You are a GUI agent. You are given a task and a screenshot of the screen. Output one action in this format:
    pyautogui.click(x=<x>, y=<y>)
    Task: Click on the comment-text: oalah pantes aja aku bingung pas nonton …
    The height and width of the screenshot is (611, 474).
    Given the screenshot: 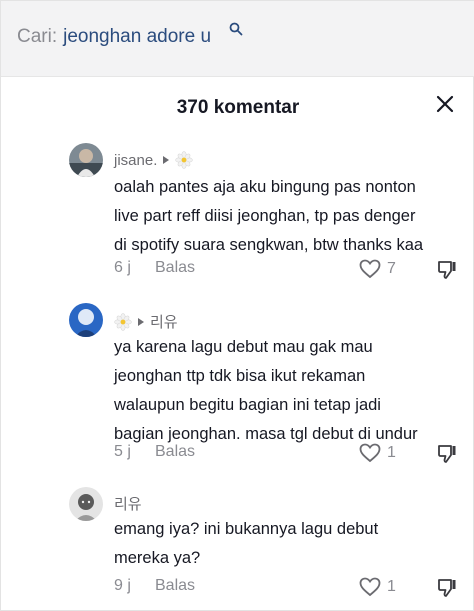 What is the action you would take?
    pyautogui.click(x=289, y=216)
    